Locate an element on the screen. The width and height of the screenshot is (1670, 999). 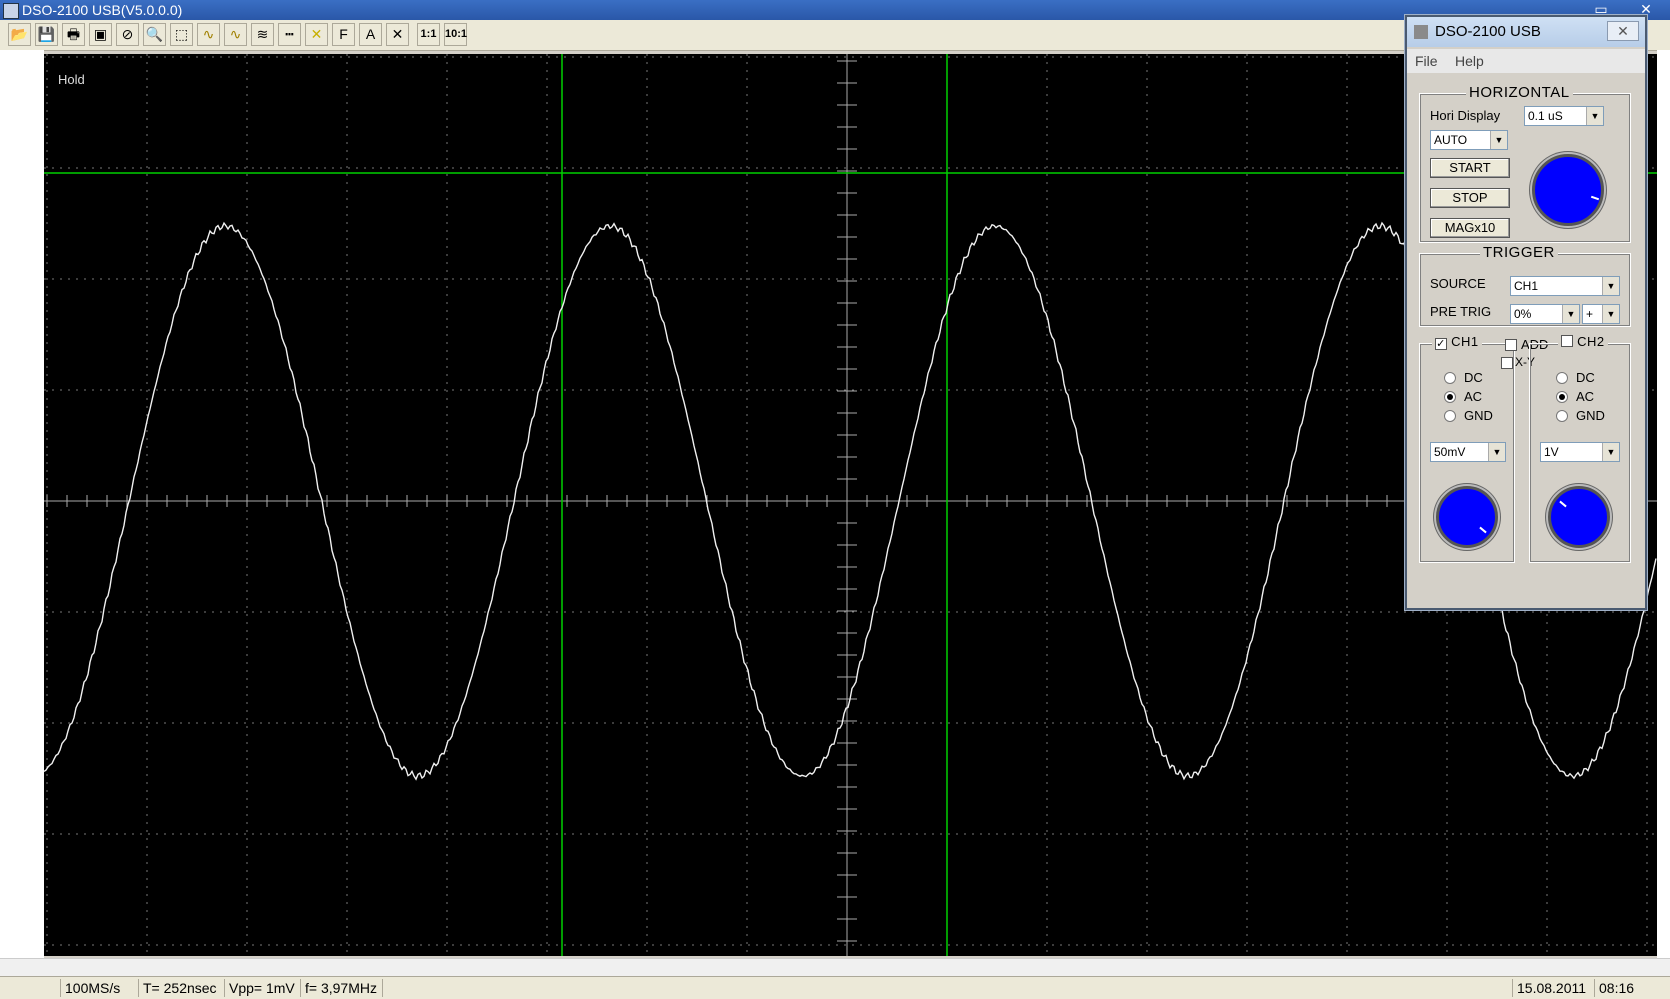
ch1-gnd-label: GND is located at coordinates (1478, 415).